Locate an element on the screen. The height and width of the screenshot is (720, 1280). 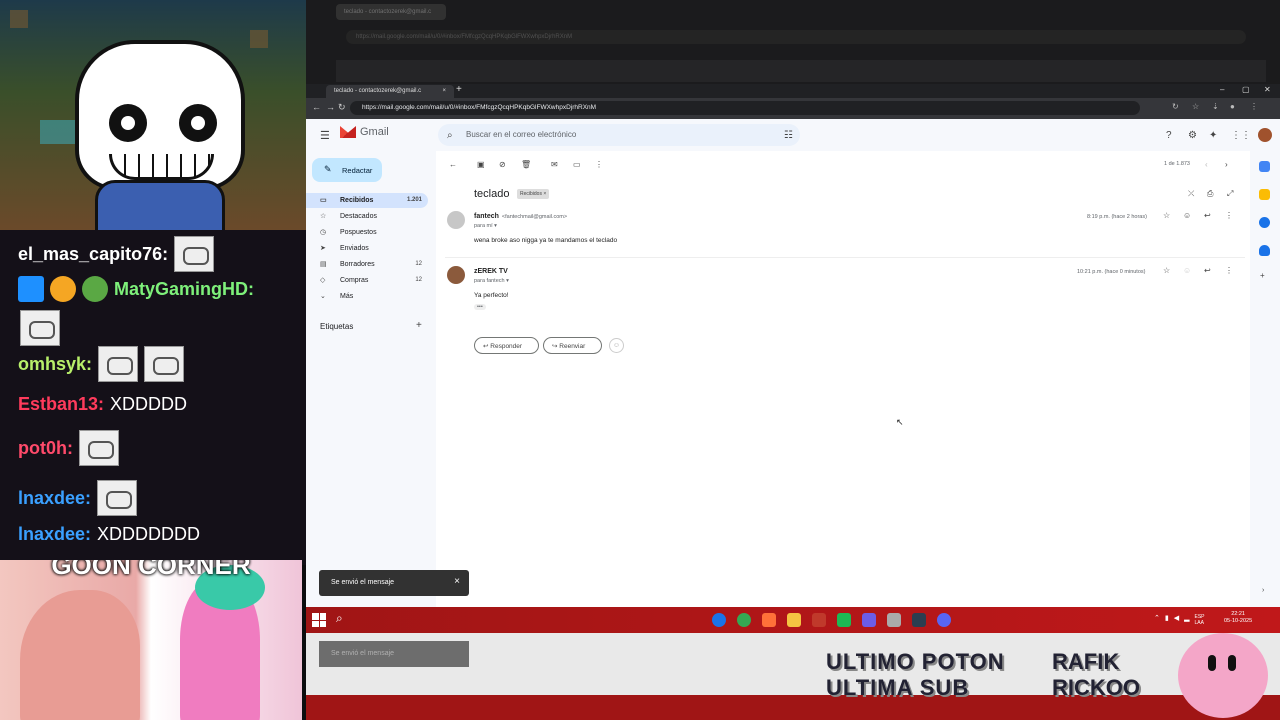
chat-emote-icon is located at coordinates (40, 328).